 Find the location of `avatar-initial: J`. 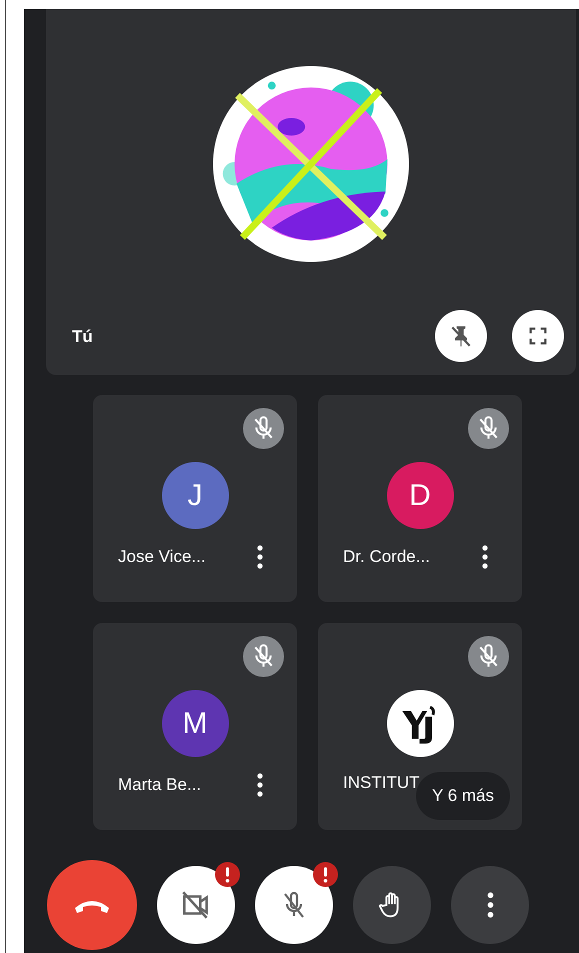

avatar-initial: J is located at coordinates (195, 495).